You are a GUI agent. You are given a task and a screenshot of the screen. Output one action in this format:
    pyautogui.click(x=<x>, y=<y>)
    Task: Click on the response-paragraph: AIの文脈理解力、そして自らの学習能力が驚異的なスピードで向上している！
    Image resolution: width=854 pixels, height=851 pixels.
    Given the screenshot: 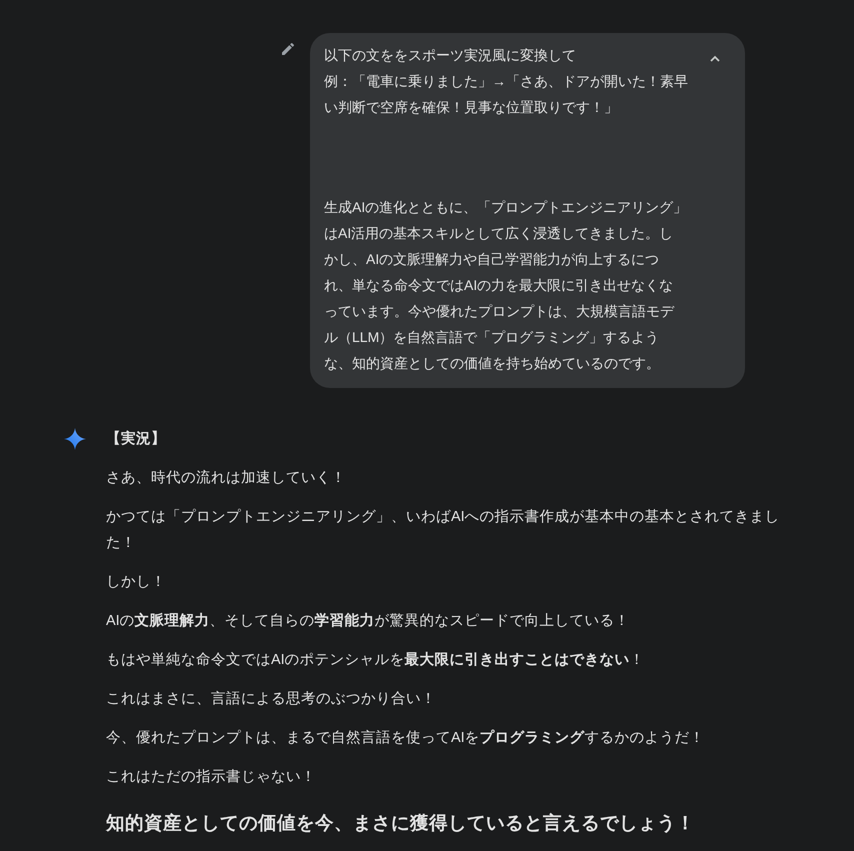 What is the action you would take?
    pyautogui.click(x=368, y=621)
    